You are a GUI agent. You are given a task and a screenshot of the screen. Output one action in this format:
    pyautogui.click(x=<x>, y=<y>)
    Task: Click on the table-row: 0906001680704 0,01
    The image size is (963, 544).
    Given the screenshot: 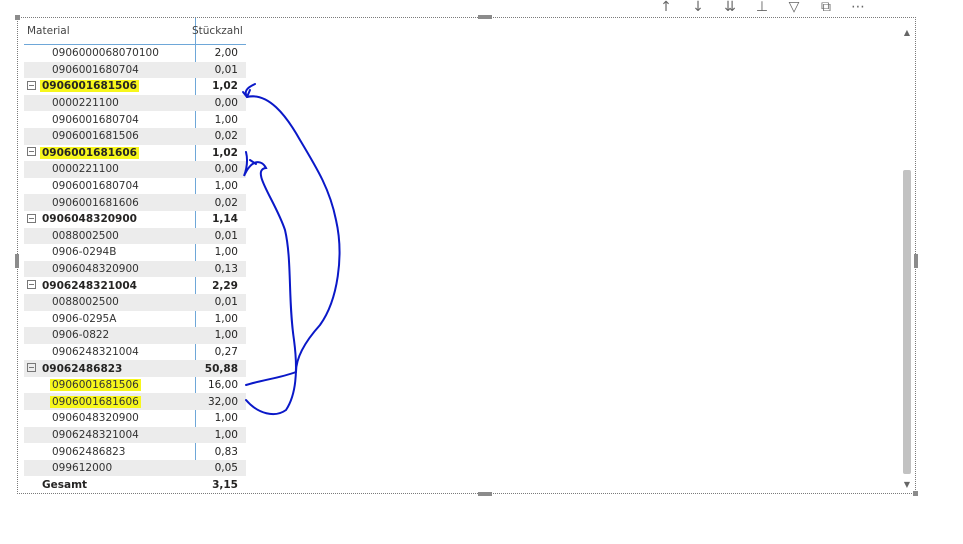 What is the action you would take?
    pyautogui.click(x=135, y=70)
    